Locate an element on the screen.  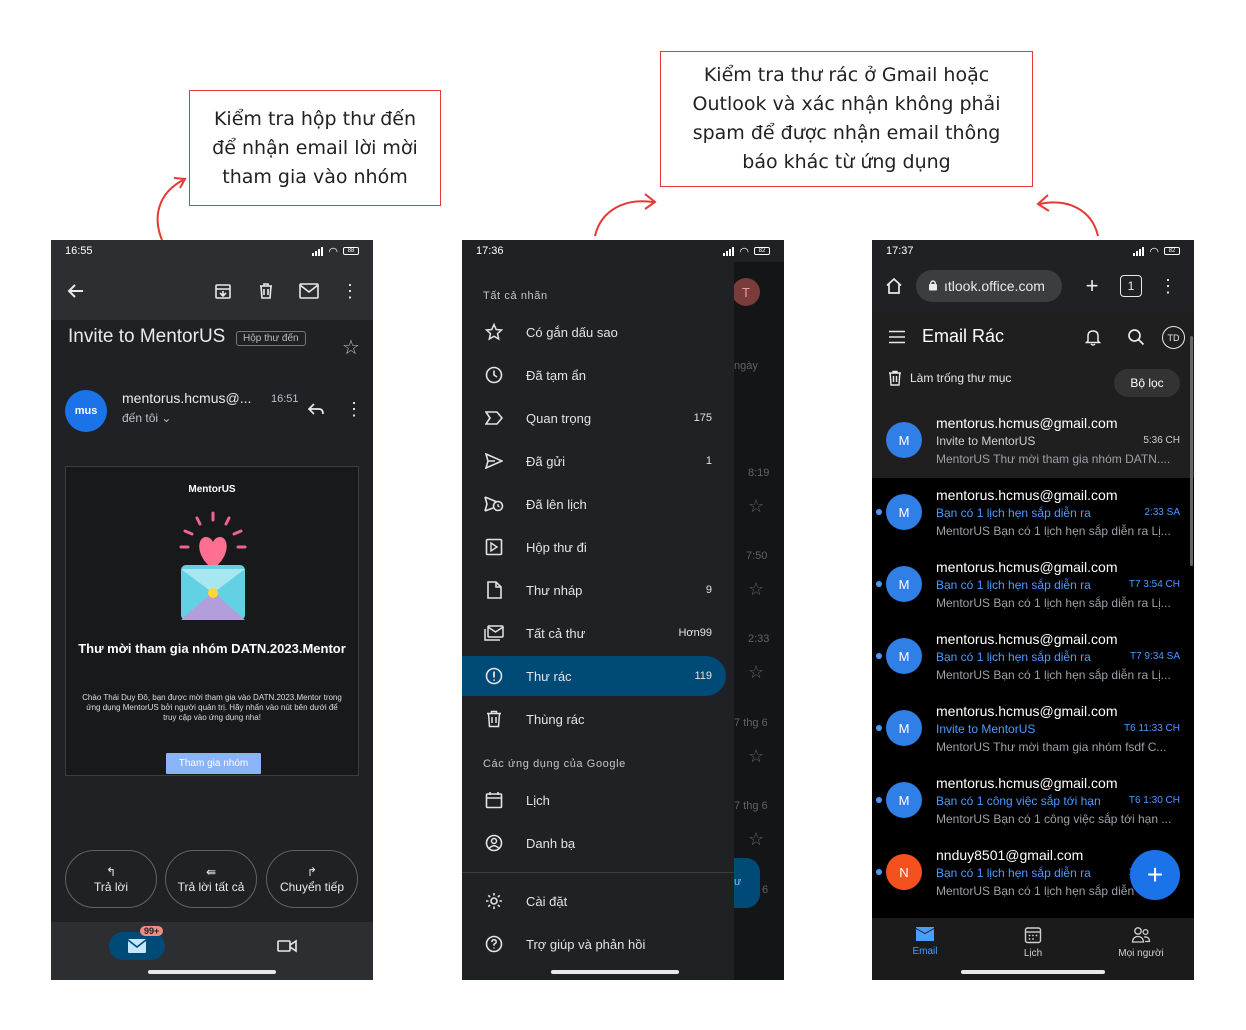
plus-icon: + is located at coordinates (1155, 874).